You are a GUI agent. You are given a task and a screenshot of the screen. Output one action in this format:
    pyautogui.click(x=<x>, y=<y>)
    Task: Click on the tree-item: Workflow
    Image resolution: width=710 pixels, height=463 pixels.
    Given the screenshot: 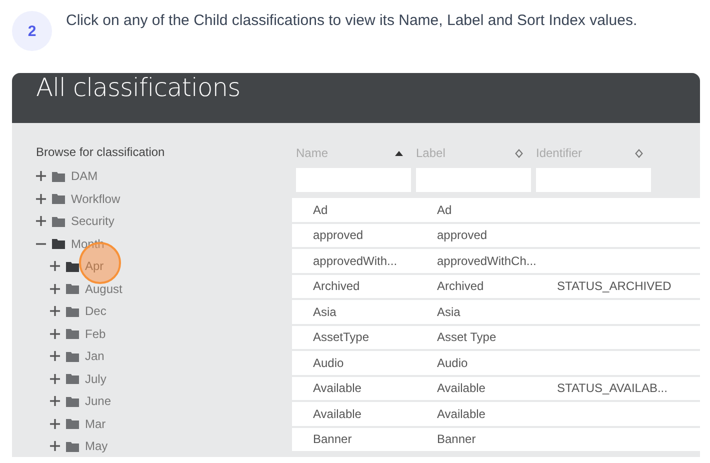 What is the action you would take?
    pyautogui.click(x=95, y=199)
    